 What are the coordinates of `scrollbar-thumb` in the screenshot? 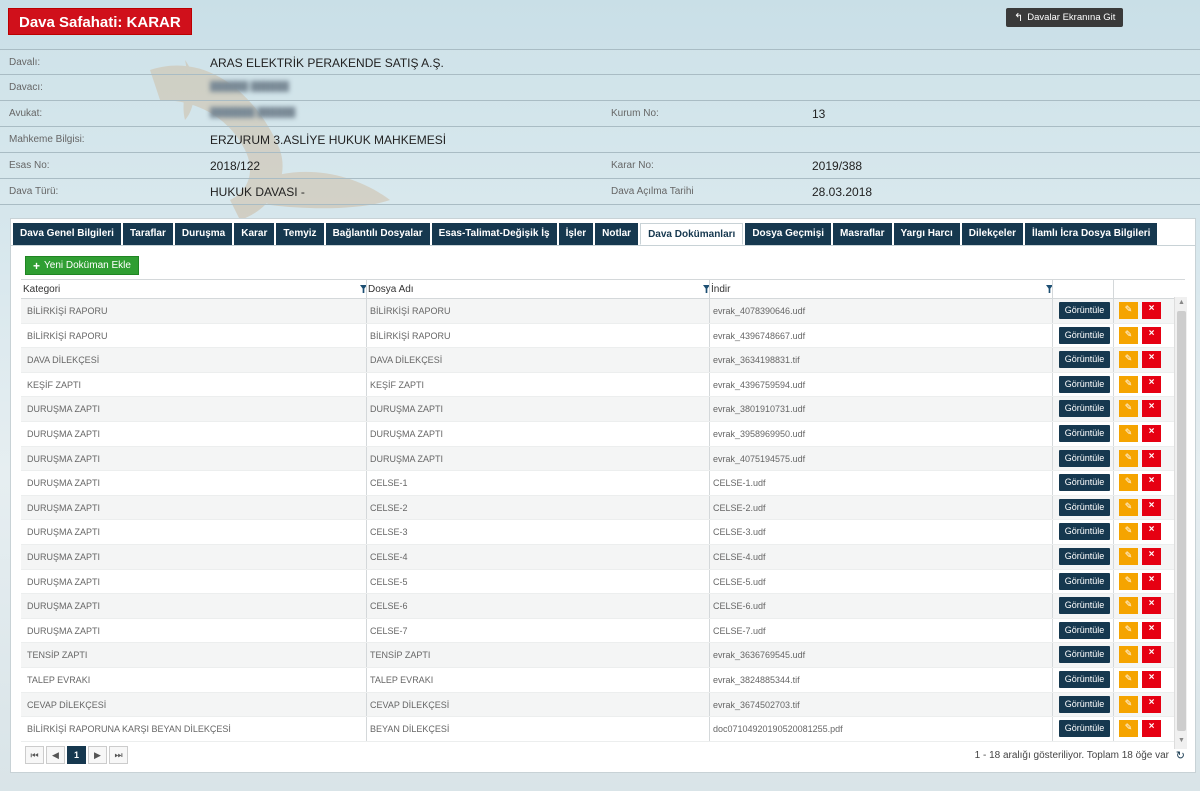 It's located at (1181, 521).